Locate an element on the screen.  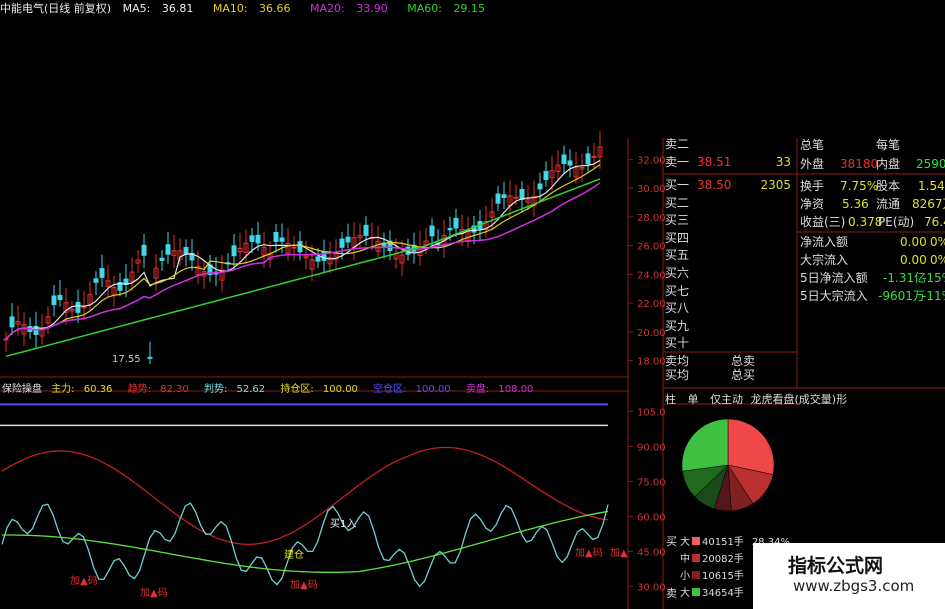
price-tick-label: 20.00 is located at coordinates (651, 333).